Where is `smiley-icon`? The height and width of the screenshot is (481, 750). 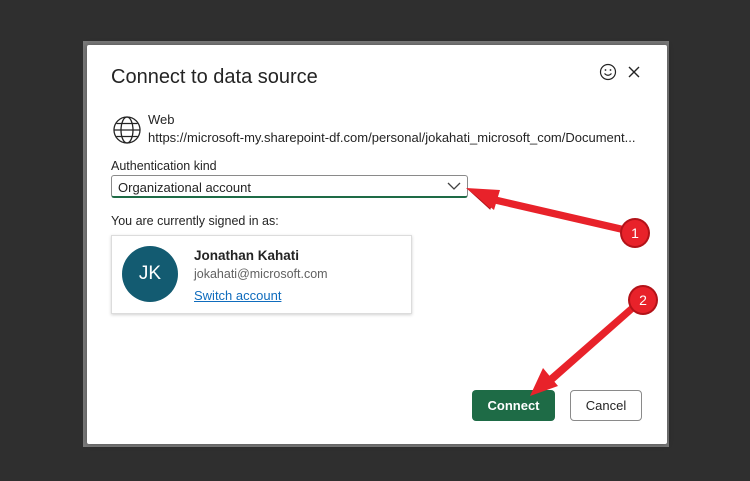
smiley-icon is located at coordinates (608, 72).